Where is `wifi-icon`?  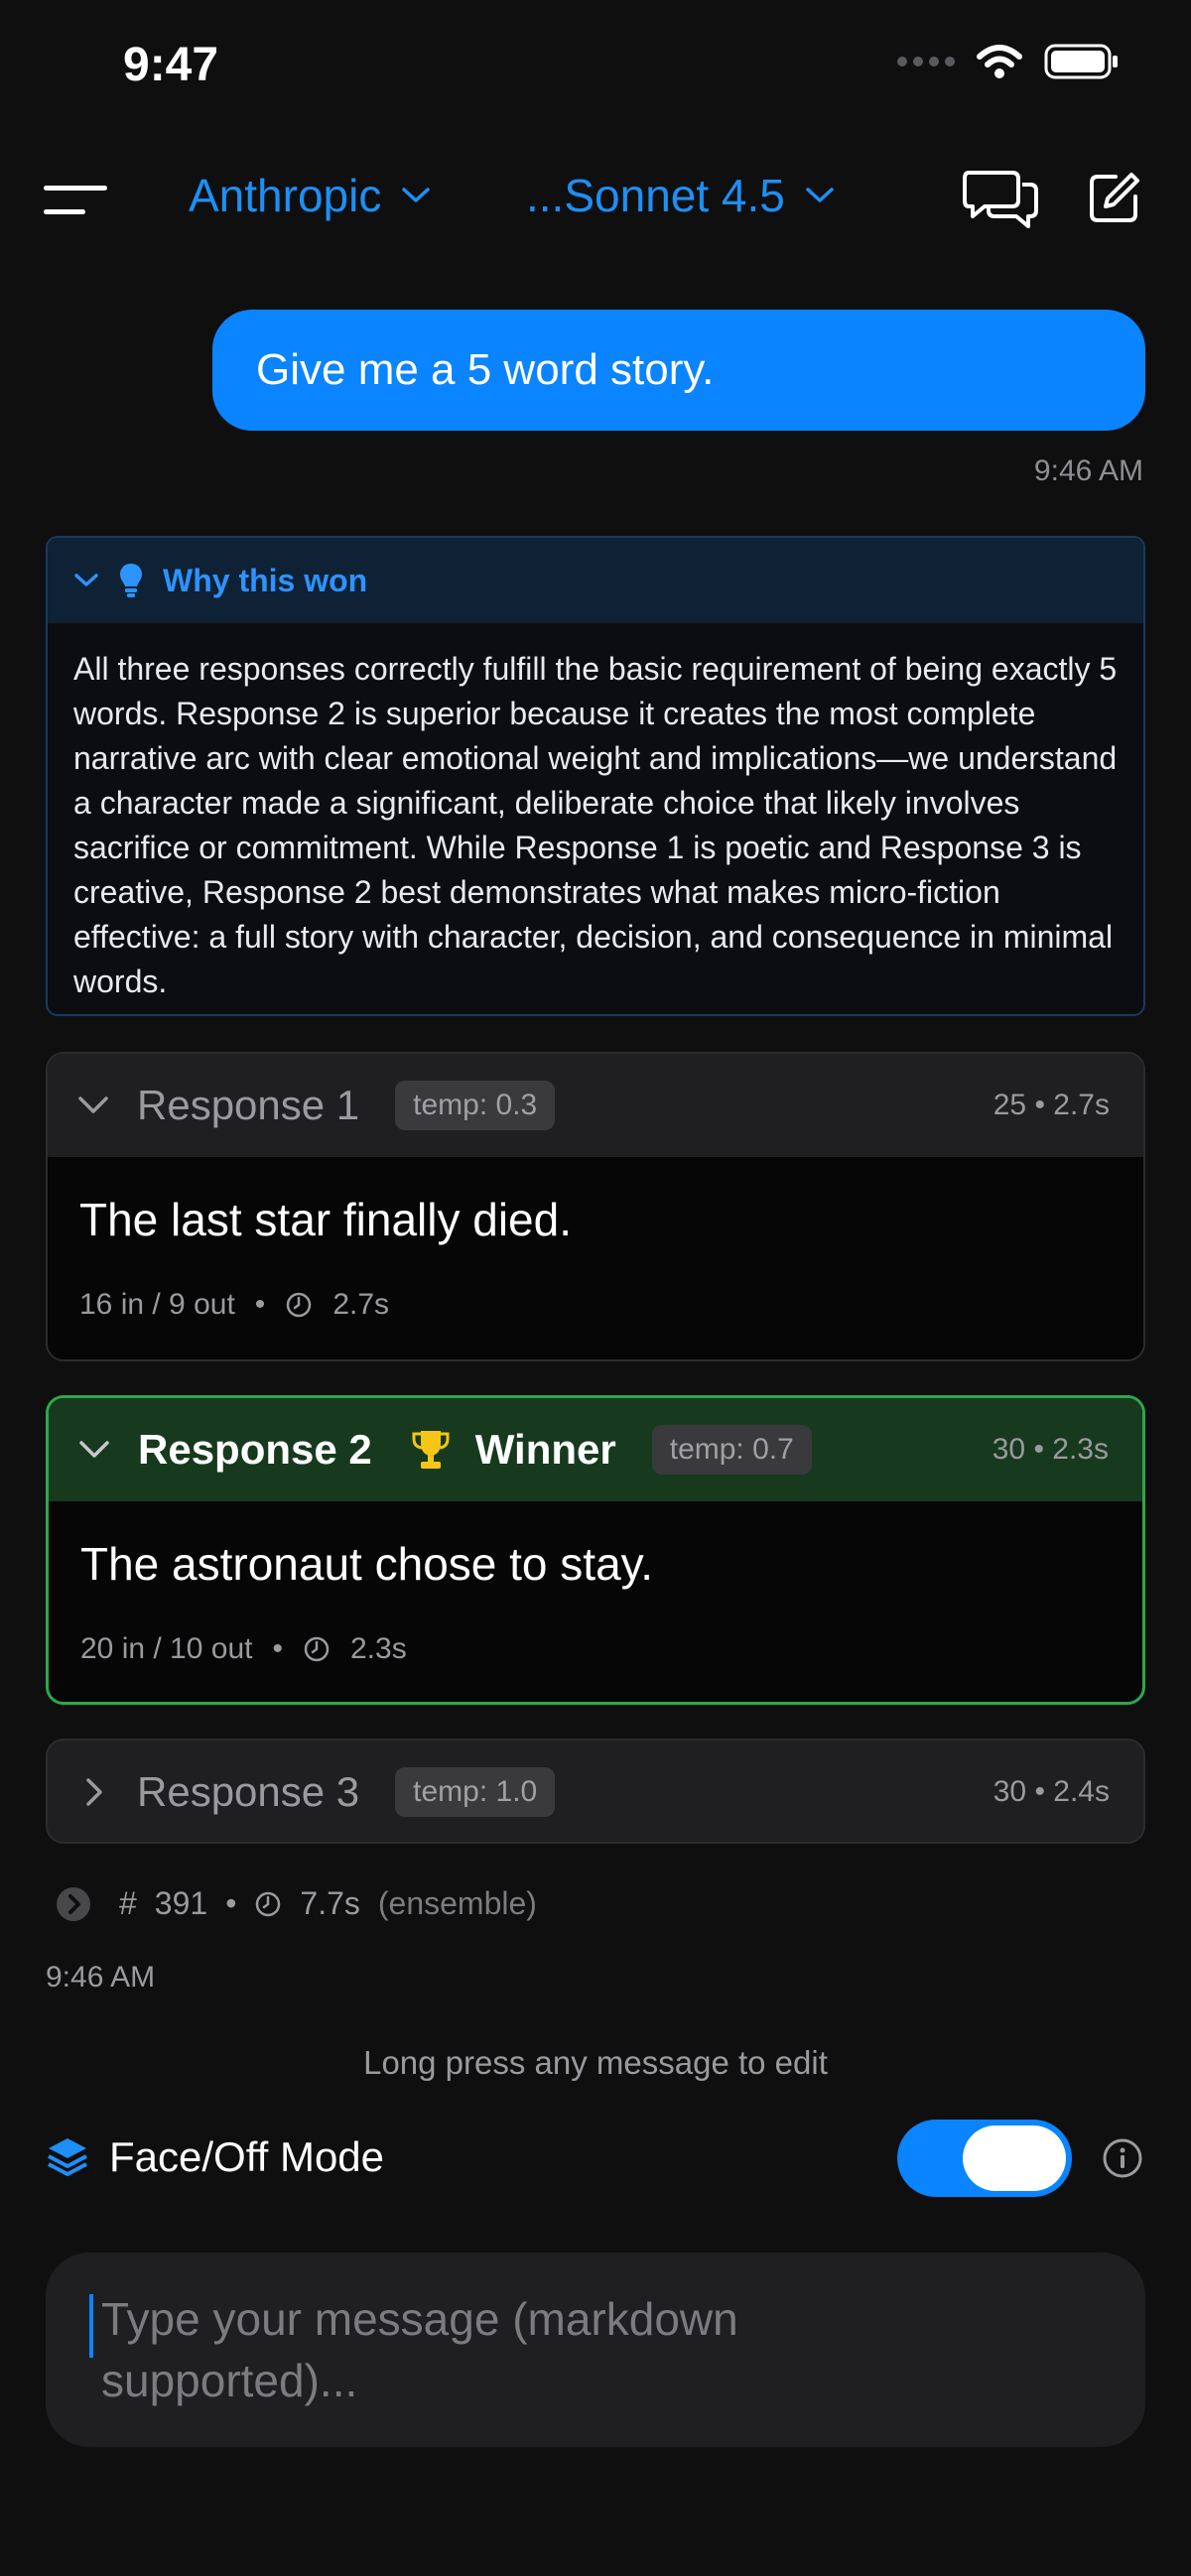
wifi-icon is located at coordinates (1000, 62).